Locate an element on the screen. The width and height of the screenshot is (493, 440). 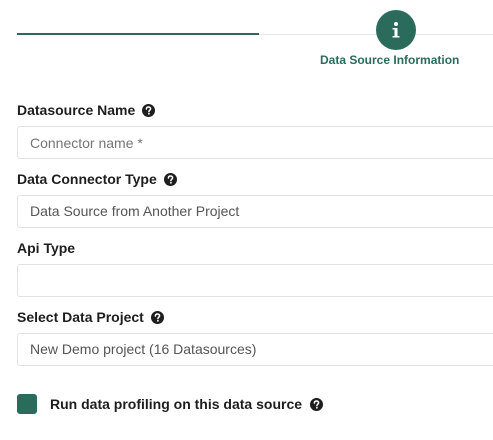
select-data-project-select: New Demo project (16 Datasources) is located at coordinates (255, 349).